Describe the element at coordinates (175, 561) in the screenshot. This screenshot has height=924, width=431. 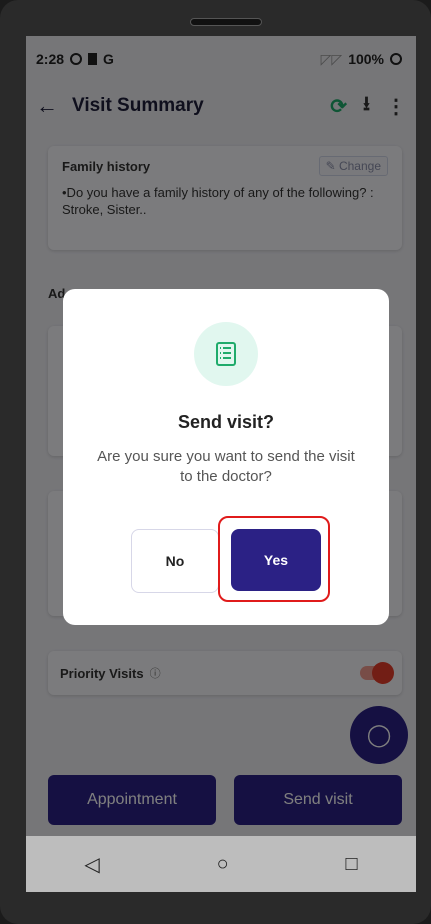
I see `no-button: No` at that location.